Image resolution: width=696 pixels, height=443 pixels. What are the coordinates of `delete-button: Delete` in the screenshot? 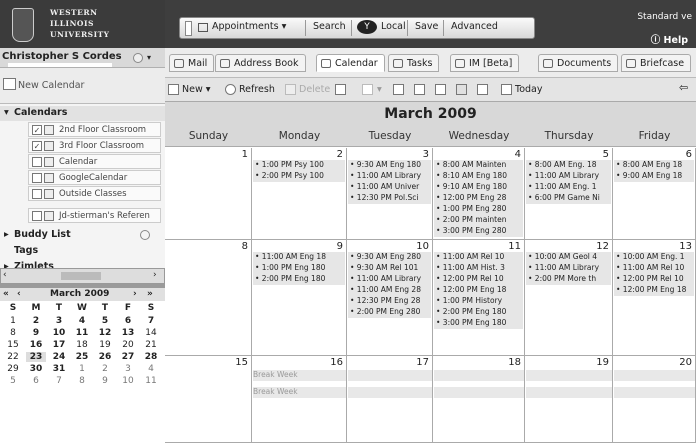 It's located at (314, 89).